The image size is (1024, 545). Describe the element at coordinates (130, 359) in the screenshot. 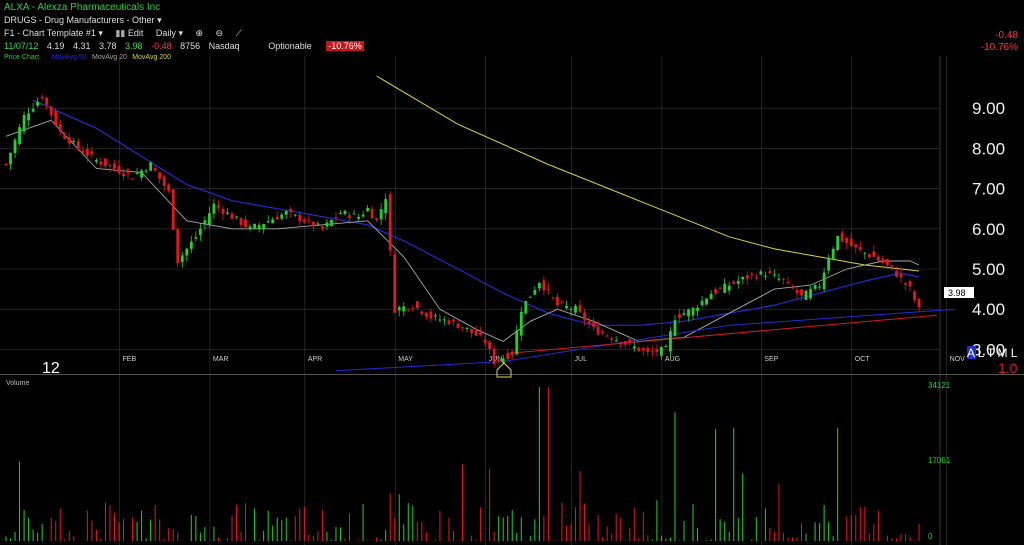

I see `month-label: FEB` at that location.